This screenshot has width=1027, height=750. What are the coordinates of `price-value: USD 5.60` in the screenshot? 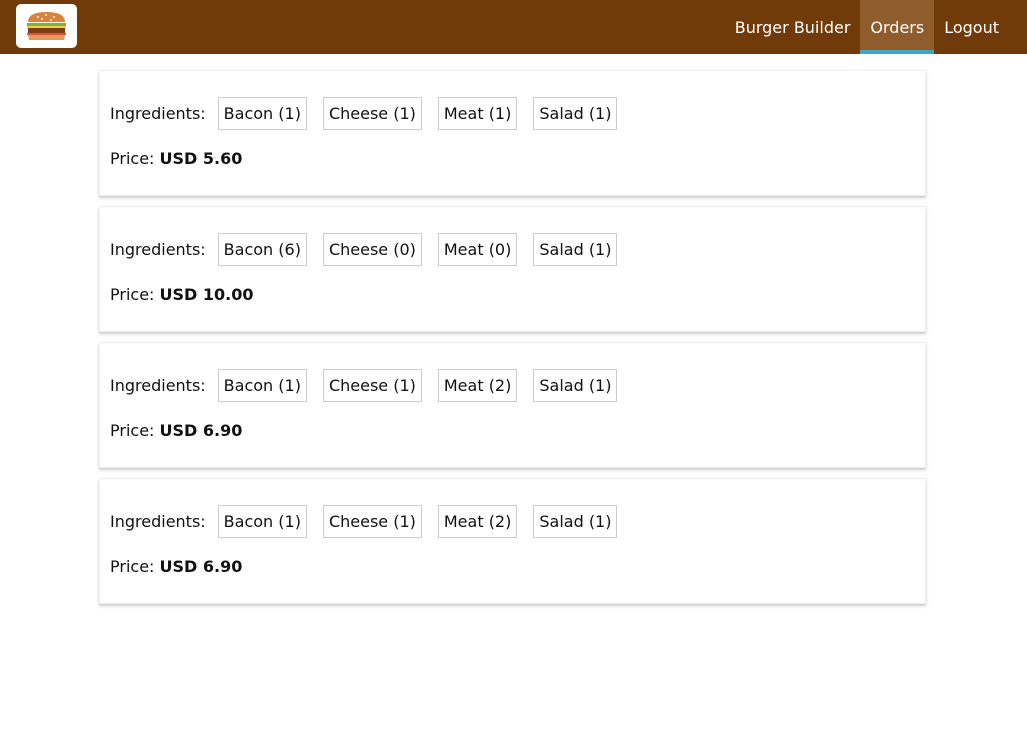 It's located at (201, 158).